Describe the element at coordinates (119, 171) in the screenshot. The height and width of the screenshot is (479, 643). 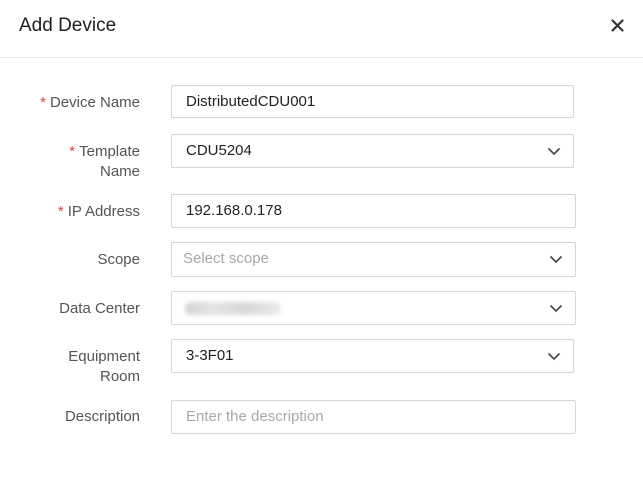
I see `template-name-label-line2: Name` at that location.